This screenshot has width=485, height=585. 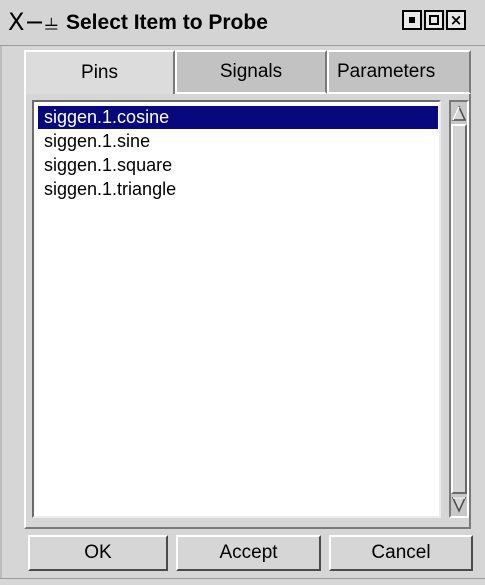 What do you see at coordinates (36, 22) in the screenshot?
I see `window-menu-icon: X−⫨` at bounding box center [36, 22].